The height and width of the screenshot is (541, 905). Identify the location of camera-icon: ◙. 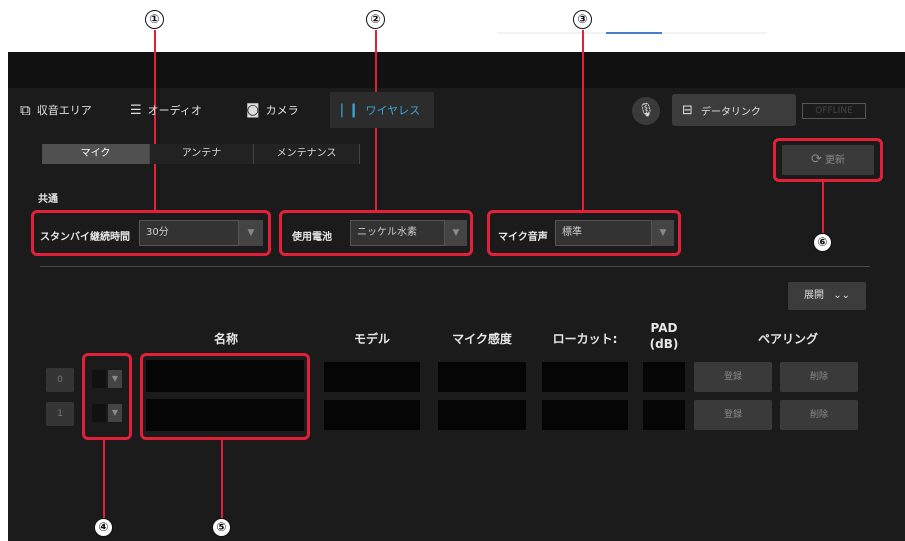
(253, 110).